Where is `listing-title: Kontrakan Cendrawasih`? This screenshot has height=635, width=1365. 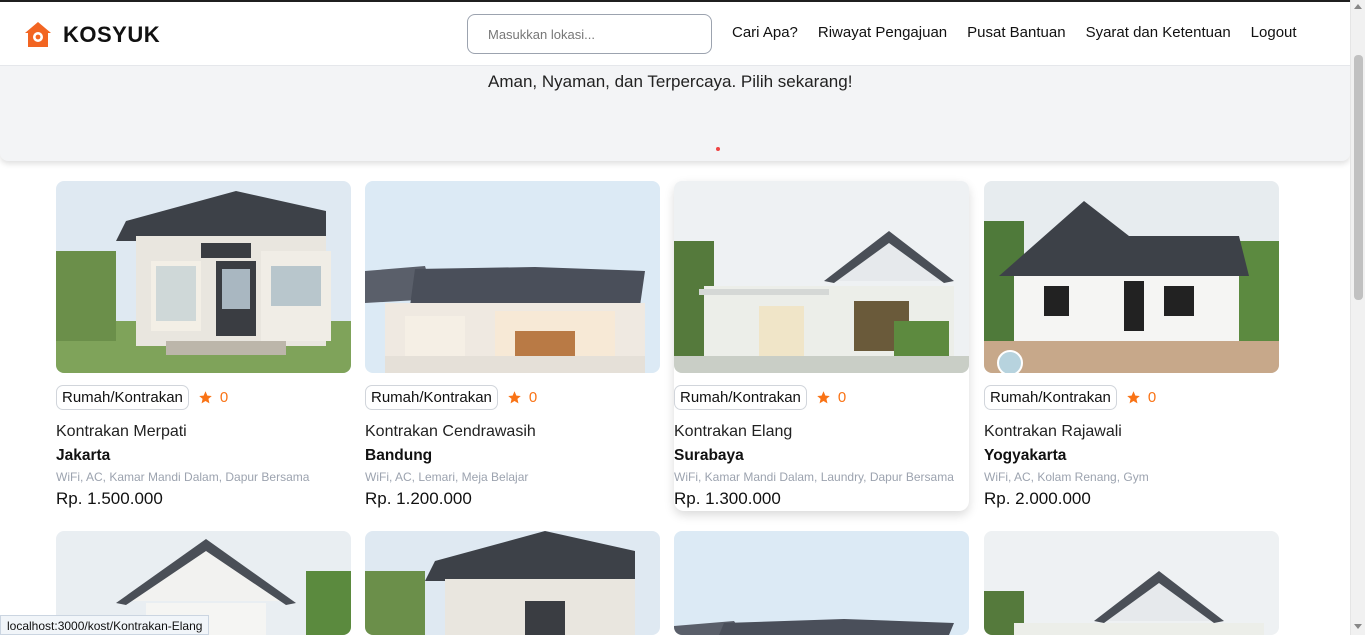 listing-title: Kontrakan Cendrawasih is located at coordinates (450, 431).